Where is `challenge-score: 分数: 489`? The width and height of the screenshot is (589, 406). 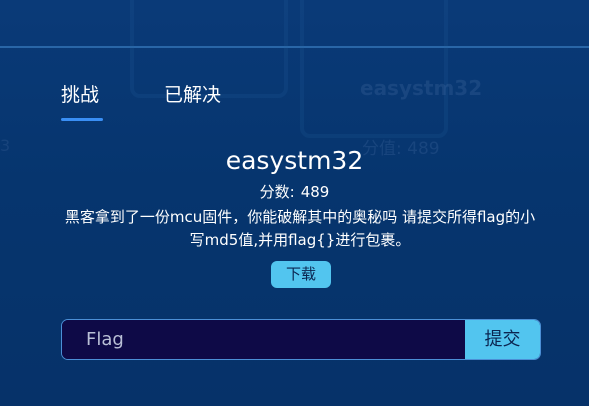
challenge-score: 分数: 489 is located at coordinates (294, 191).